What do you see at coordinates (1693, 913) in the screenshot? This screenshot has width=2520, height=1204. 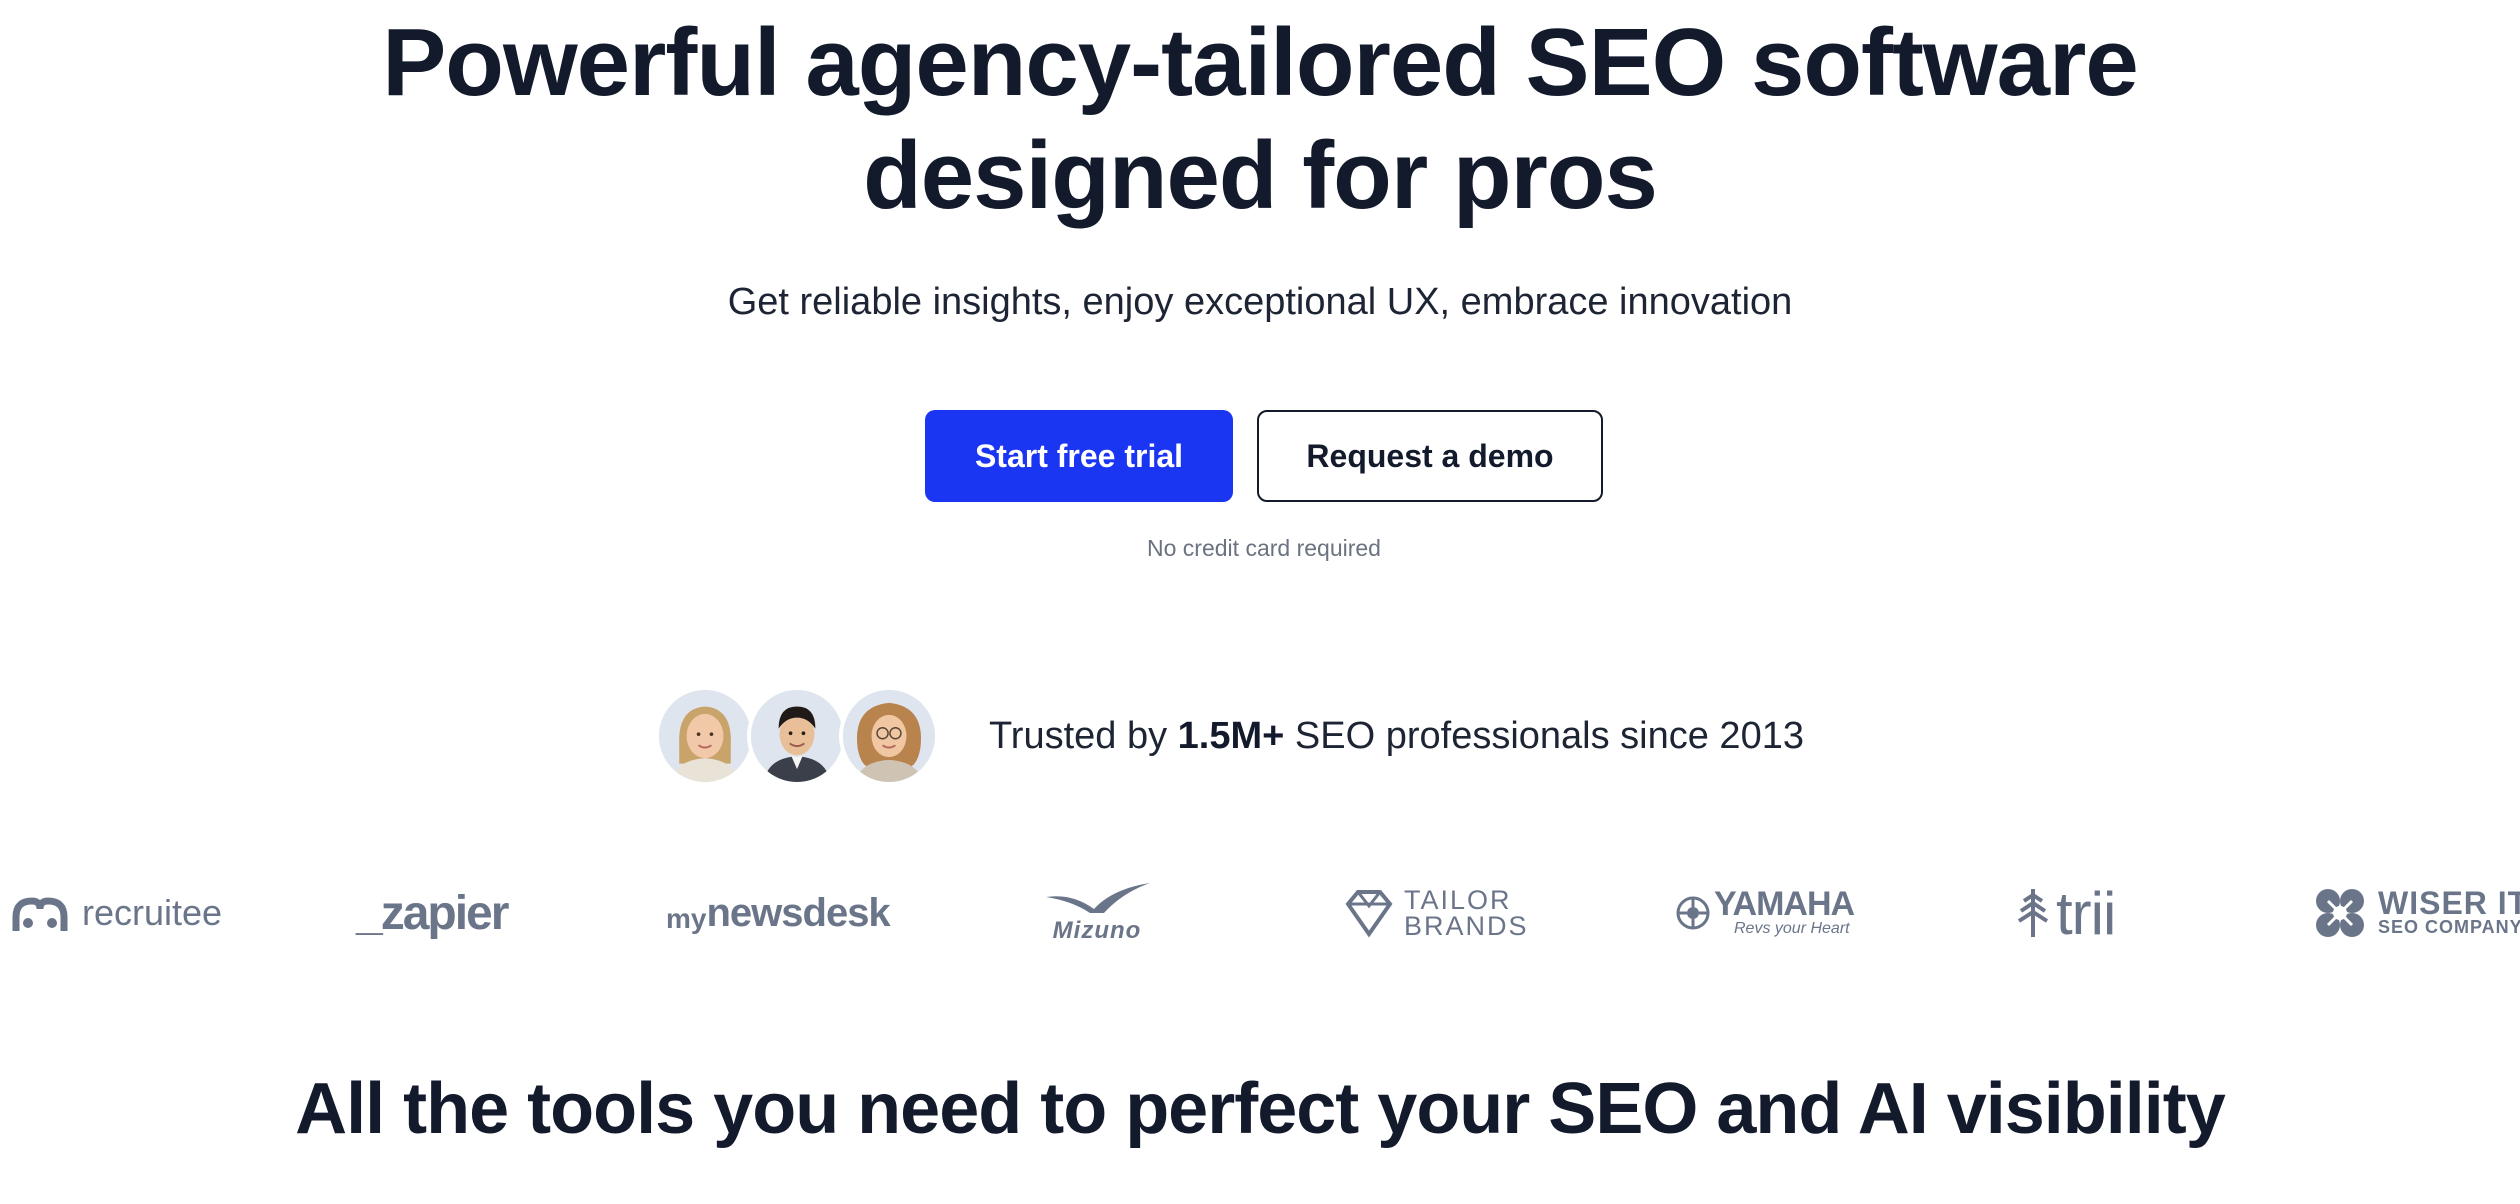 I see `yamaha-tuning-fork-icon` at bounding box center [1693, 913].